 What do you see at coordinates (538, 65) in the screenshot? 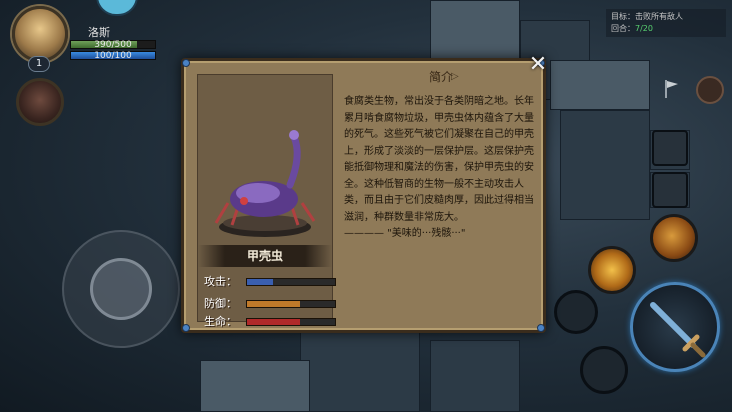
I see `close-icon: ✕` at bounding box center [538, 65].